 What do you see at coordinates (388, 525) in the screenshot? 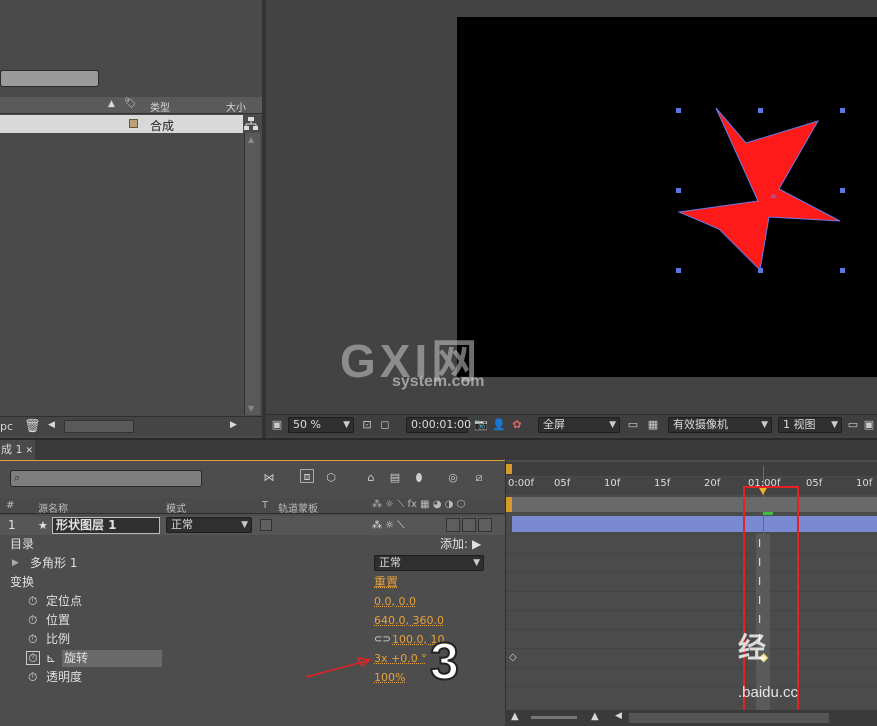
I see `layer-switches: ⁂ ☼ ⟍` at bounding box center [388, 525].